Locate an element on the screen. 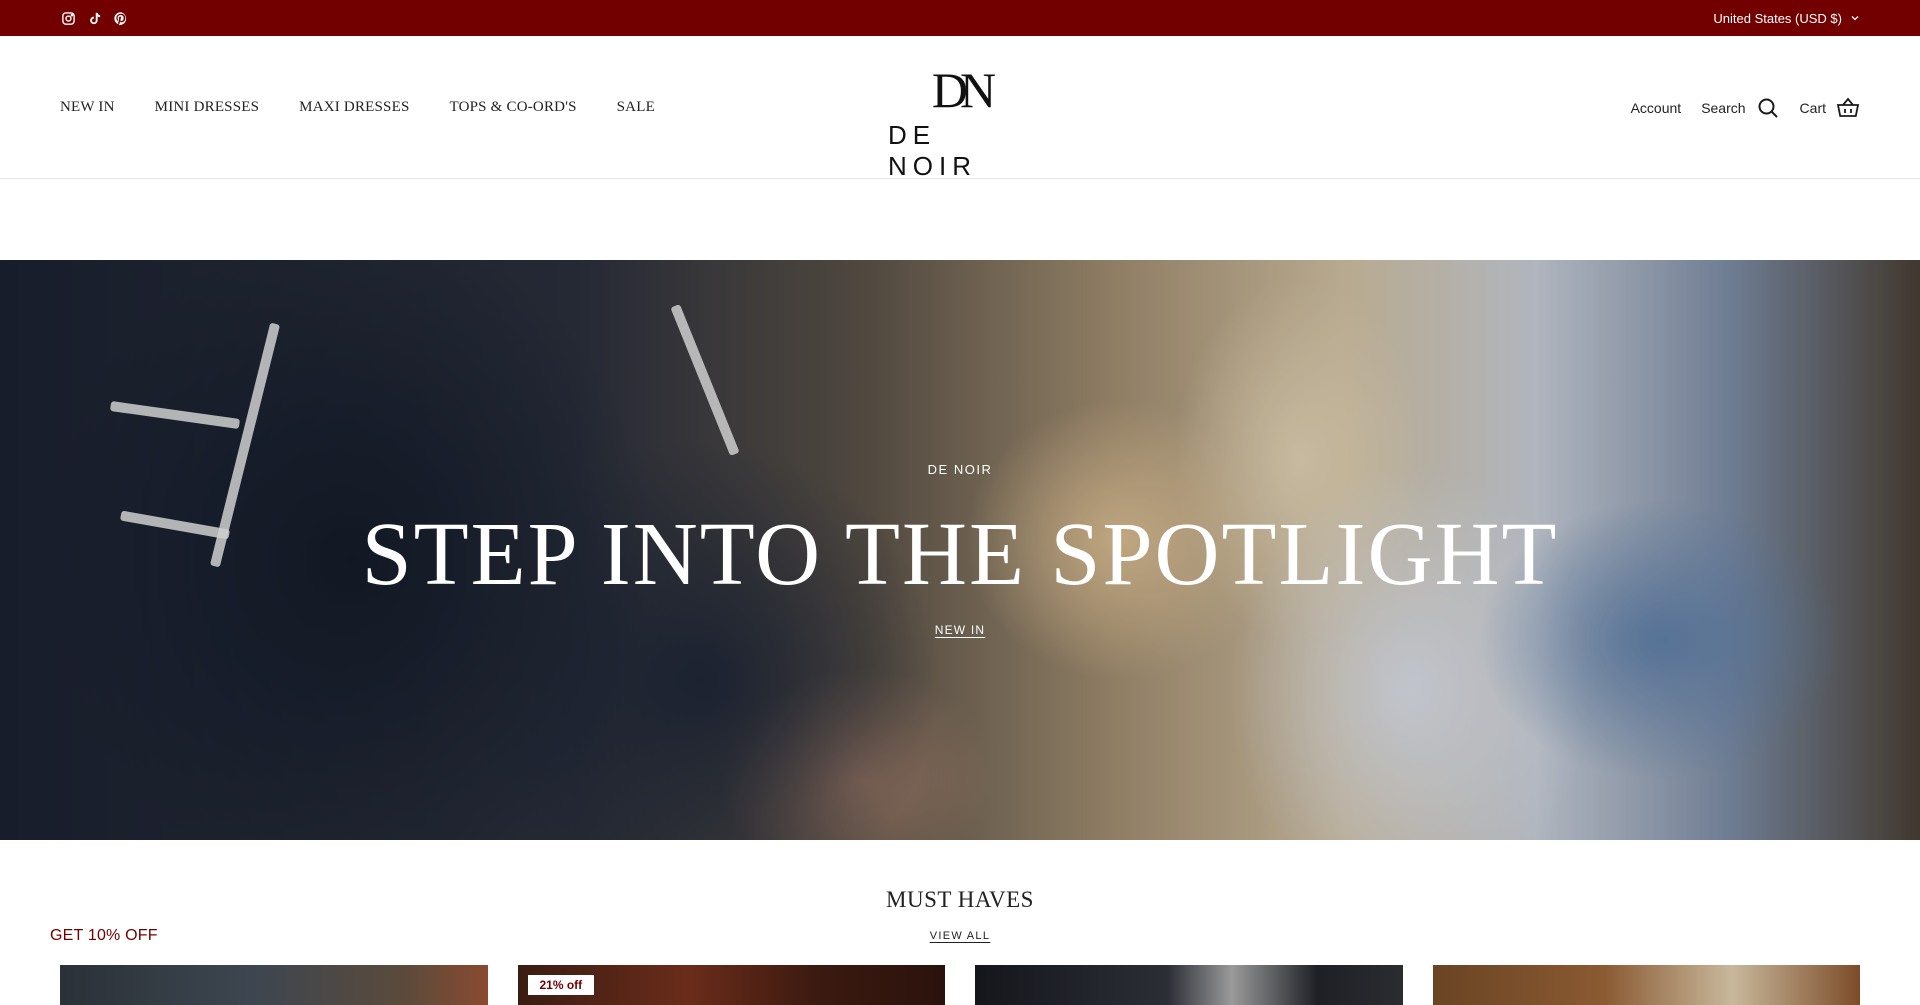 Image resolution: width=1920 pixels, height=1005 pixels. section-title: MUST HAVES is located at coordinates (960, 899).